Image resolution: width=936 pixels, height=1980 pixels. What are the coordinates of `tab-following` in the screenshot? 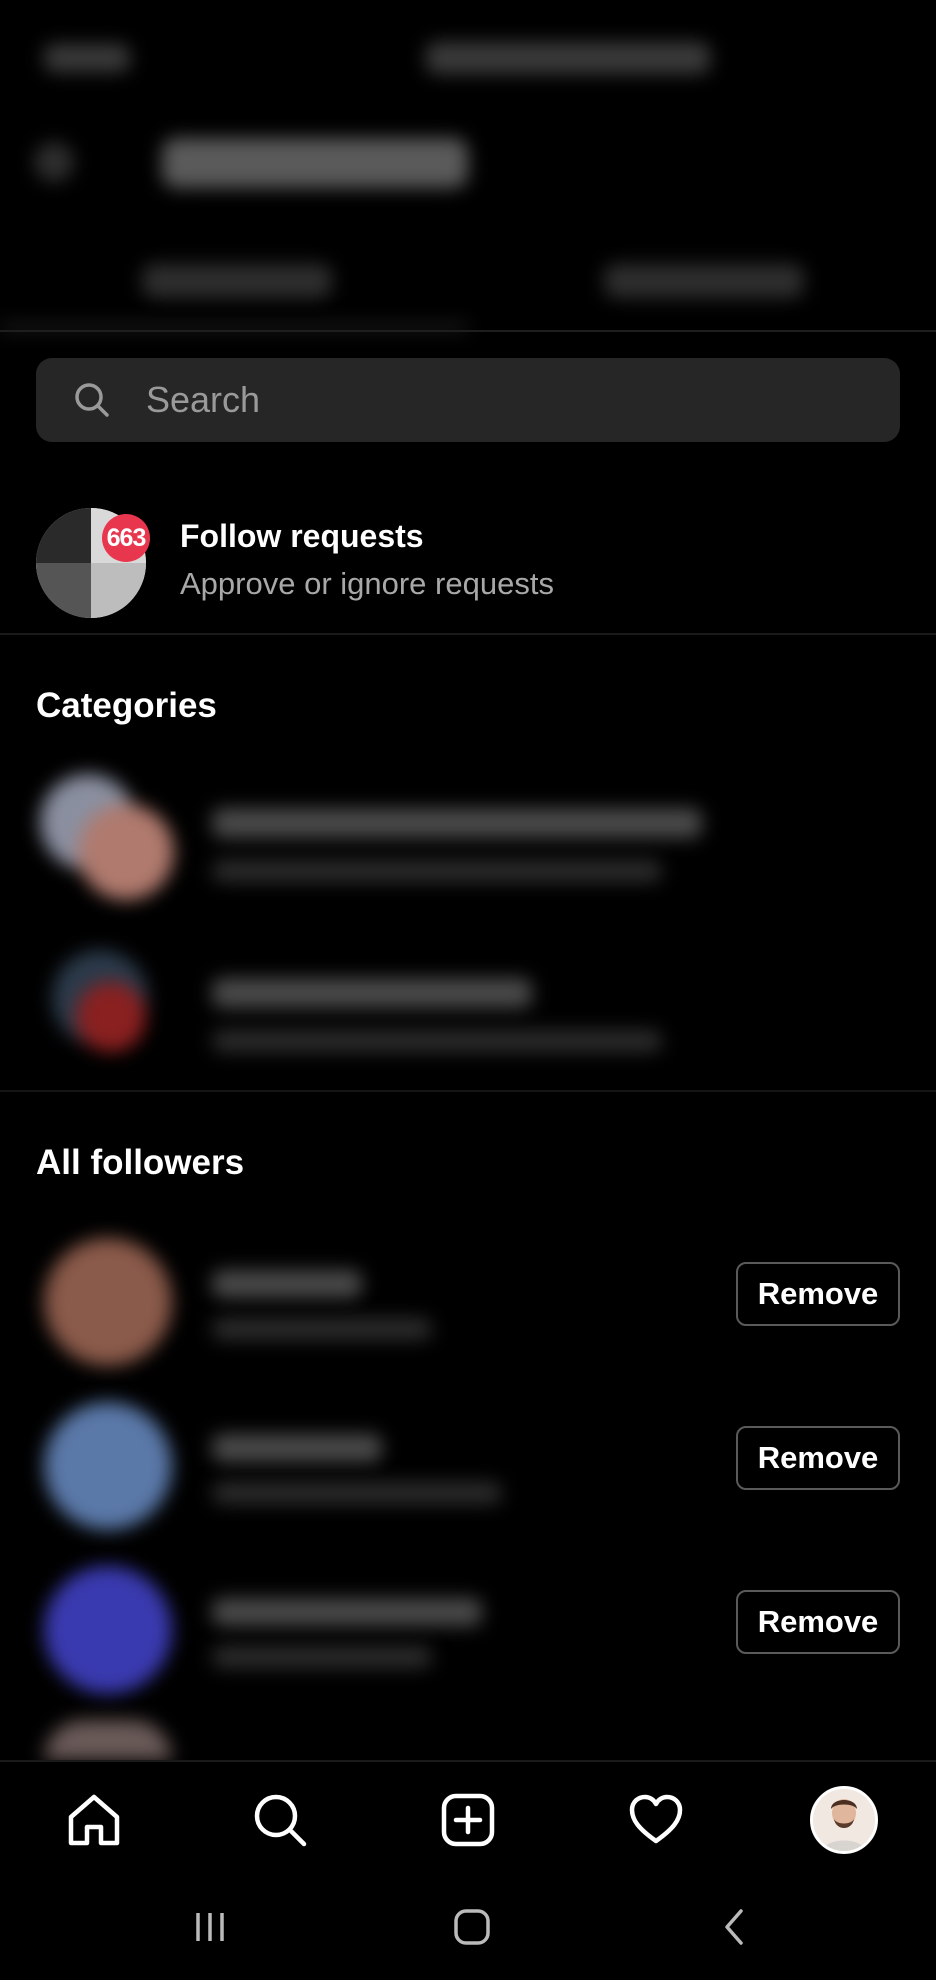 It's located at (704, 281).